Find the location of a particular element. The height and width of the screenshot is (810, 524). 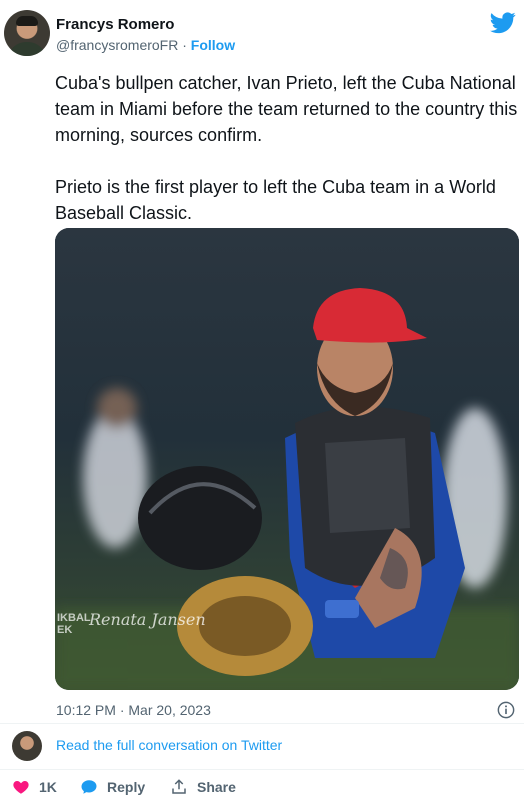

reply-label: Reply is located at coordinates (126, 787).